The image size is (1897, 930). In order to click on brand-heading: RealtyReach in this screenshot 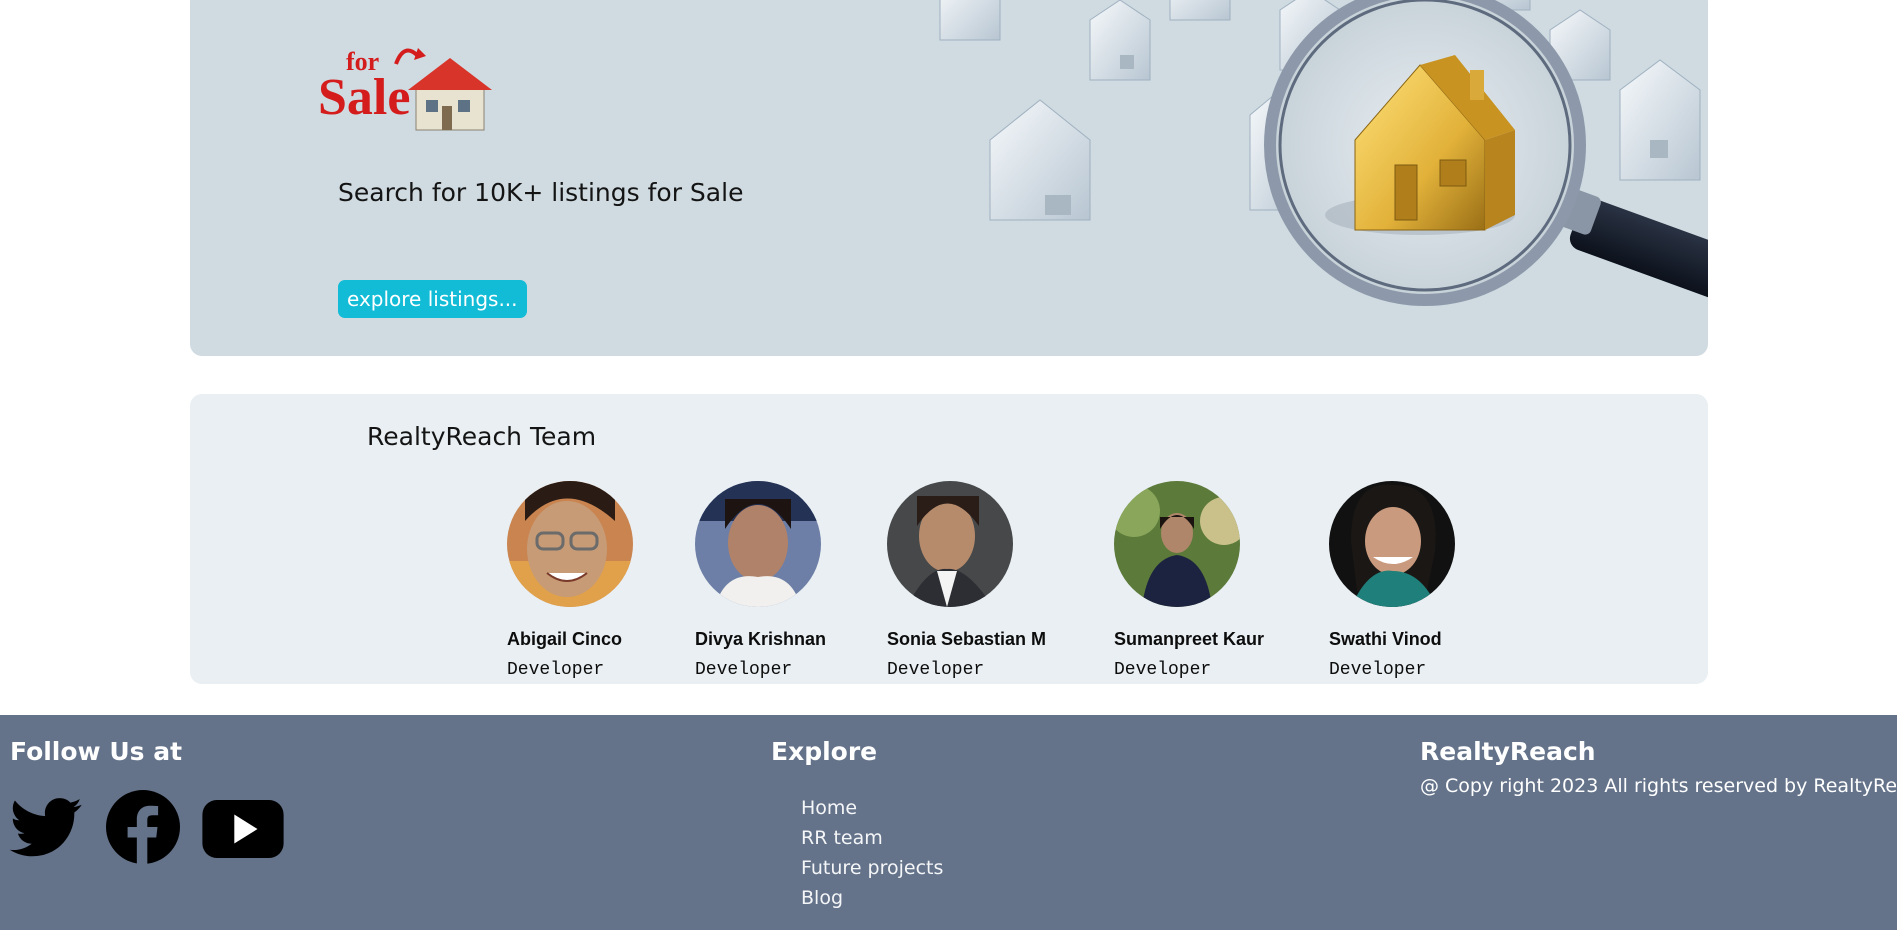, I will do `click(1508, 751)`.